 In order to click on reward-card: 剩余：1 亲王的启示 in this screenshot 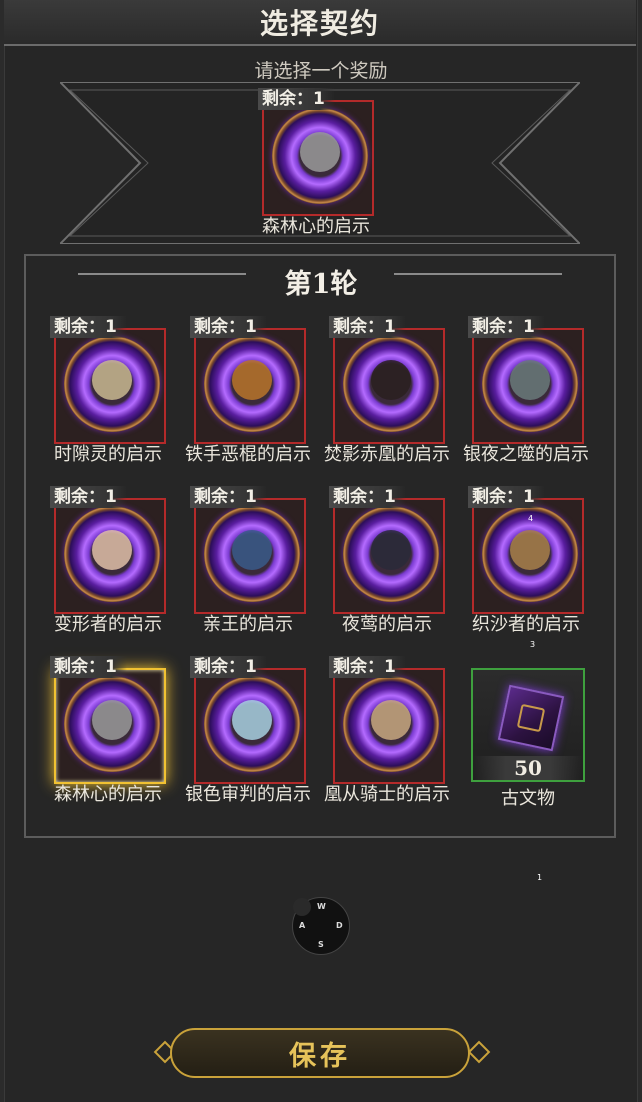, I will do `click(248, 560)`.